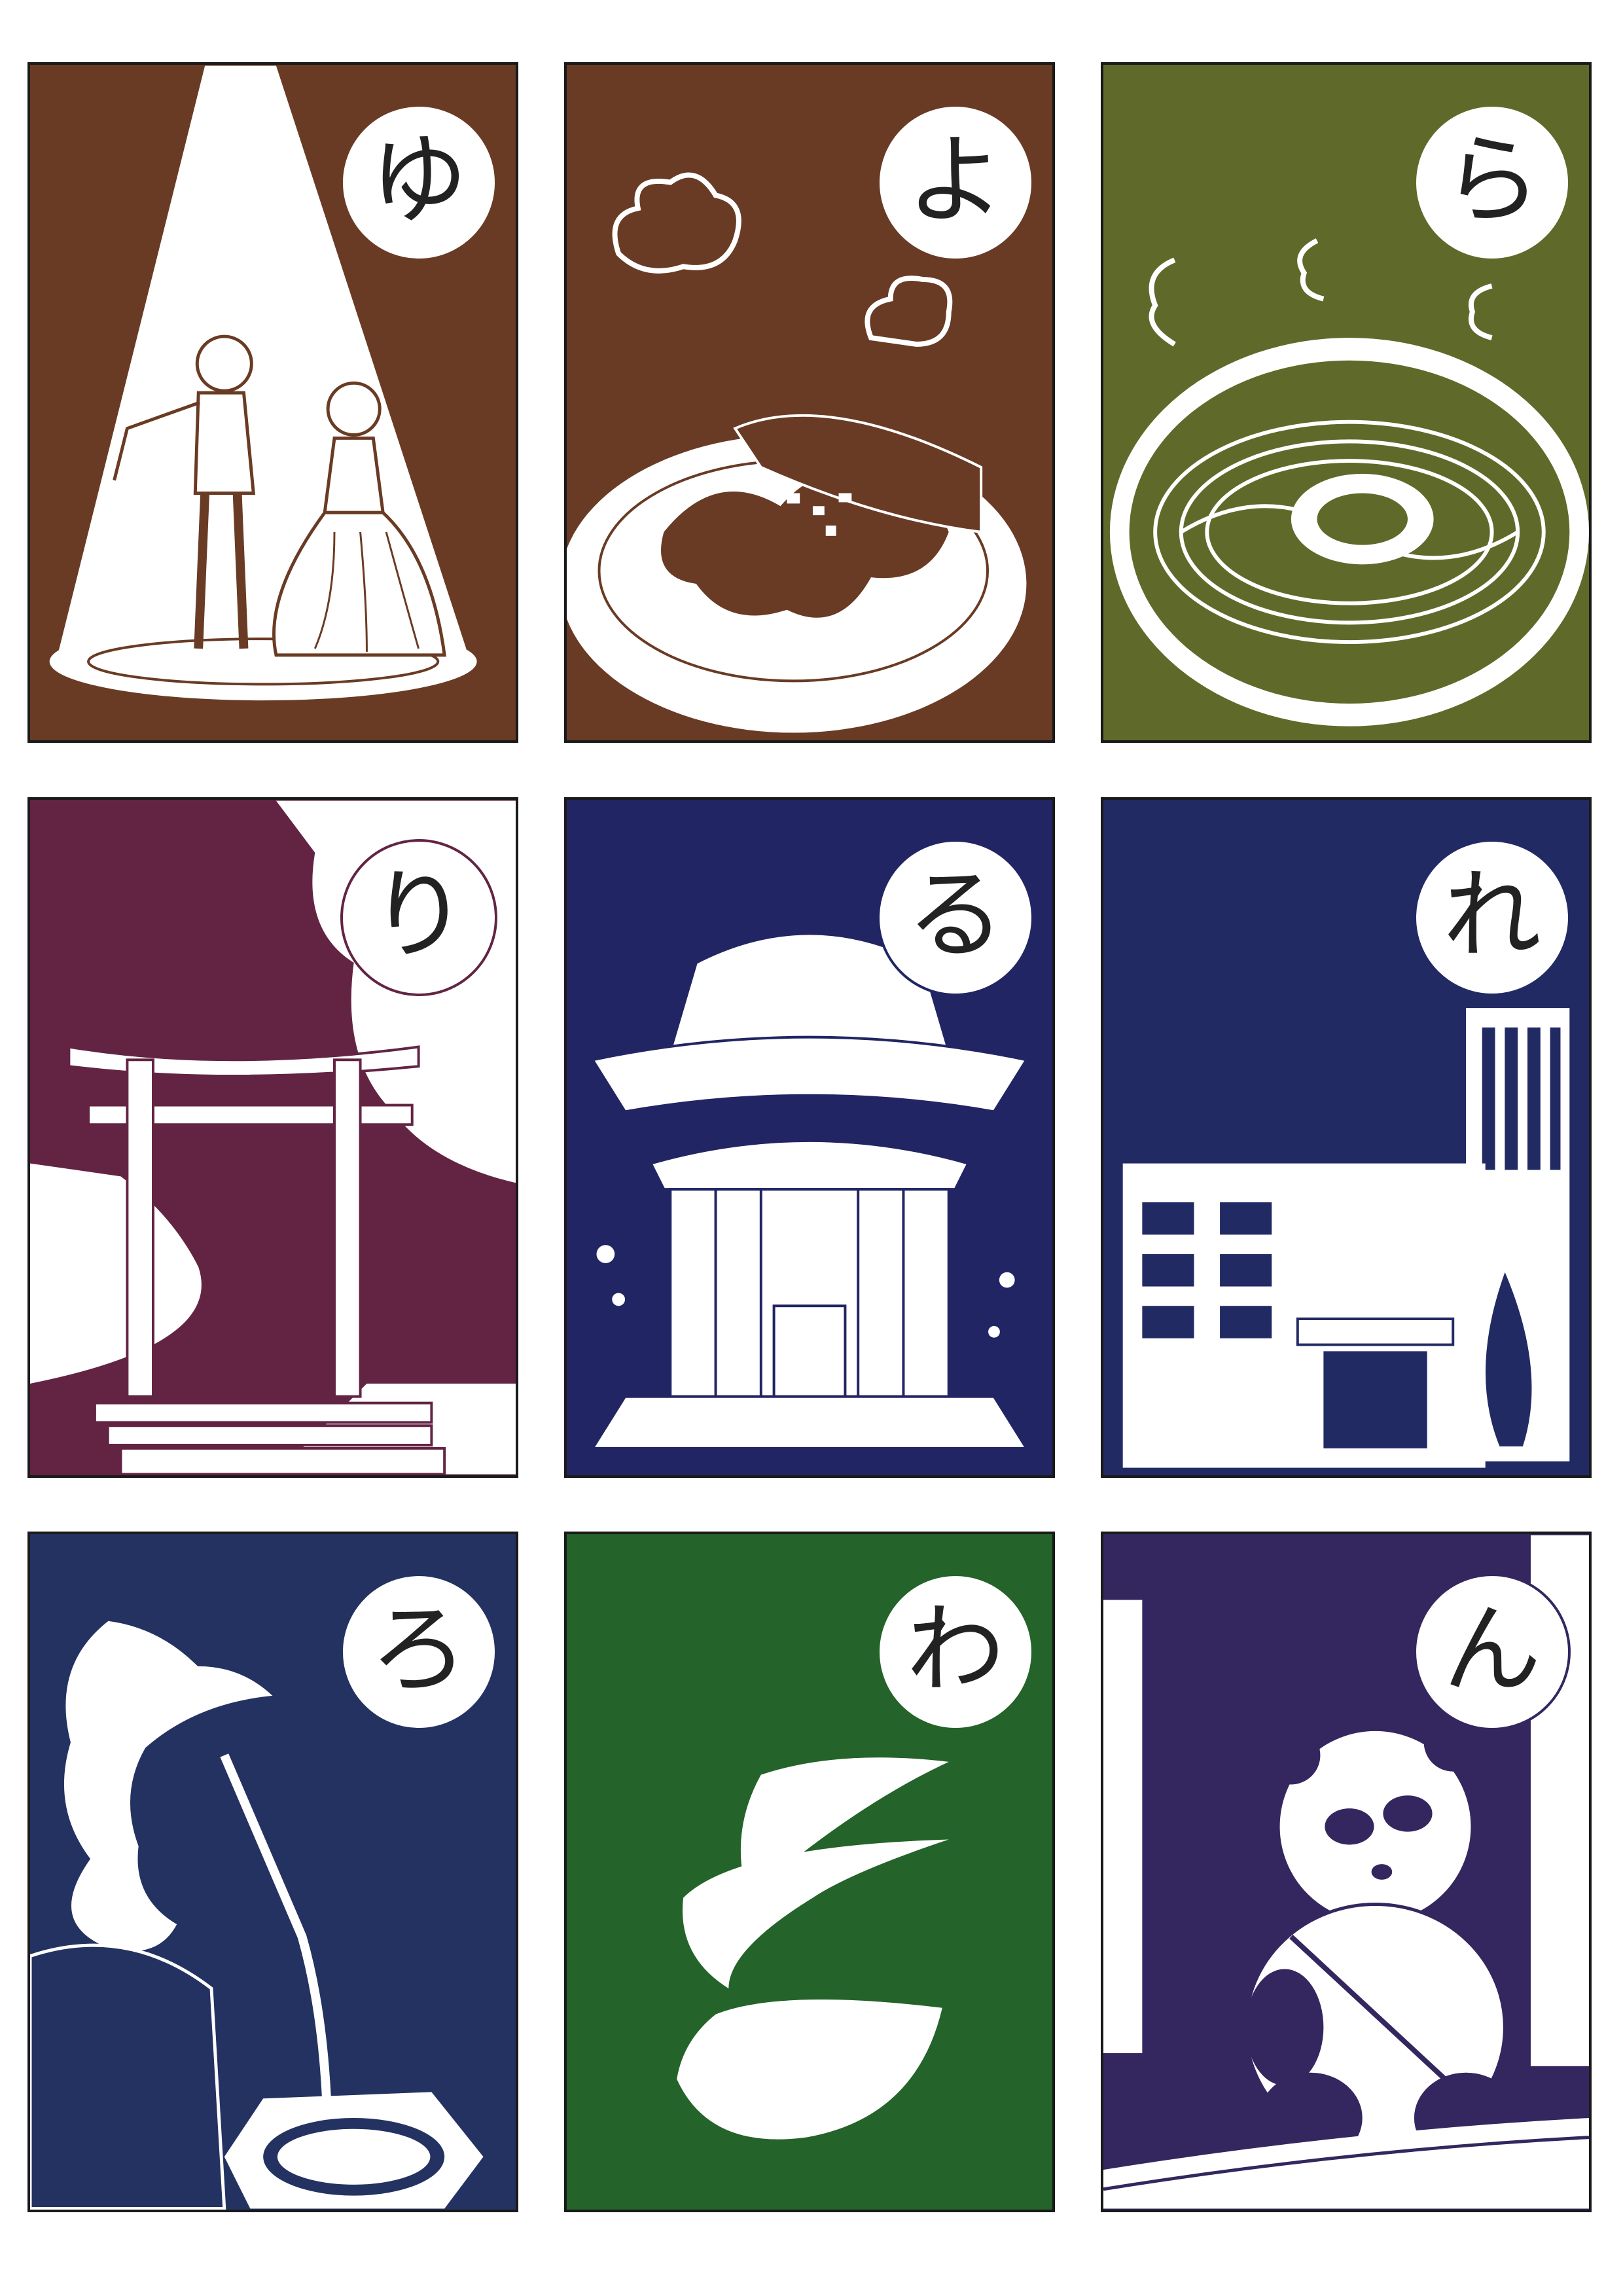 The width and height of the screenshot is (1623, 2296). I want to click on card-wa: わ, so click(810, 1872).